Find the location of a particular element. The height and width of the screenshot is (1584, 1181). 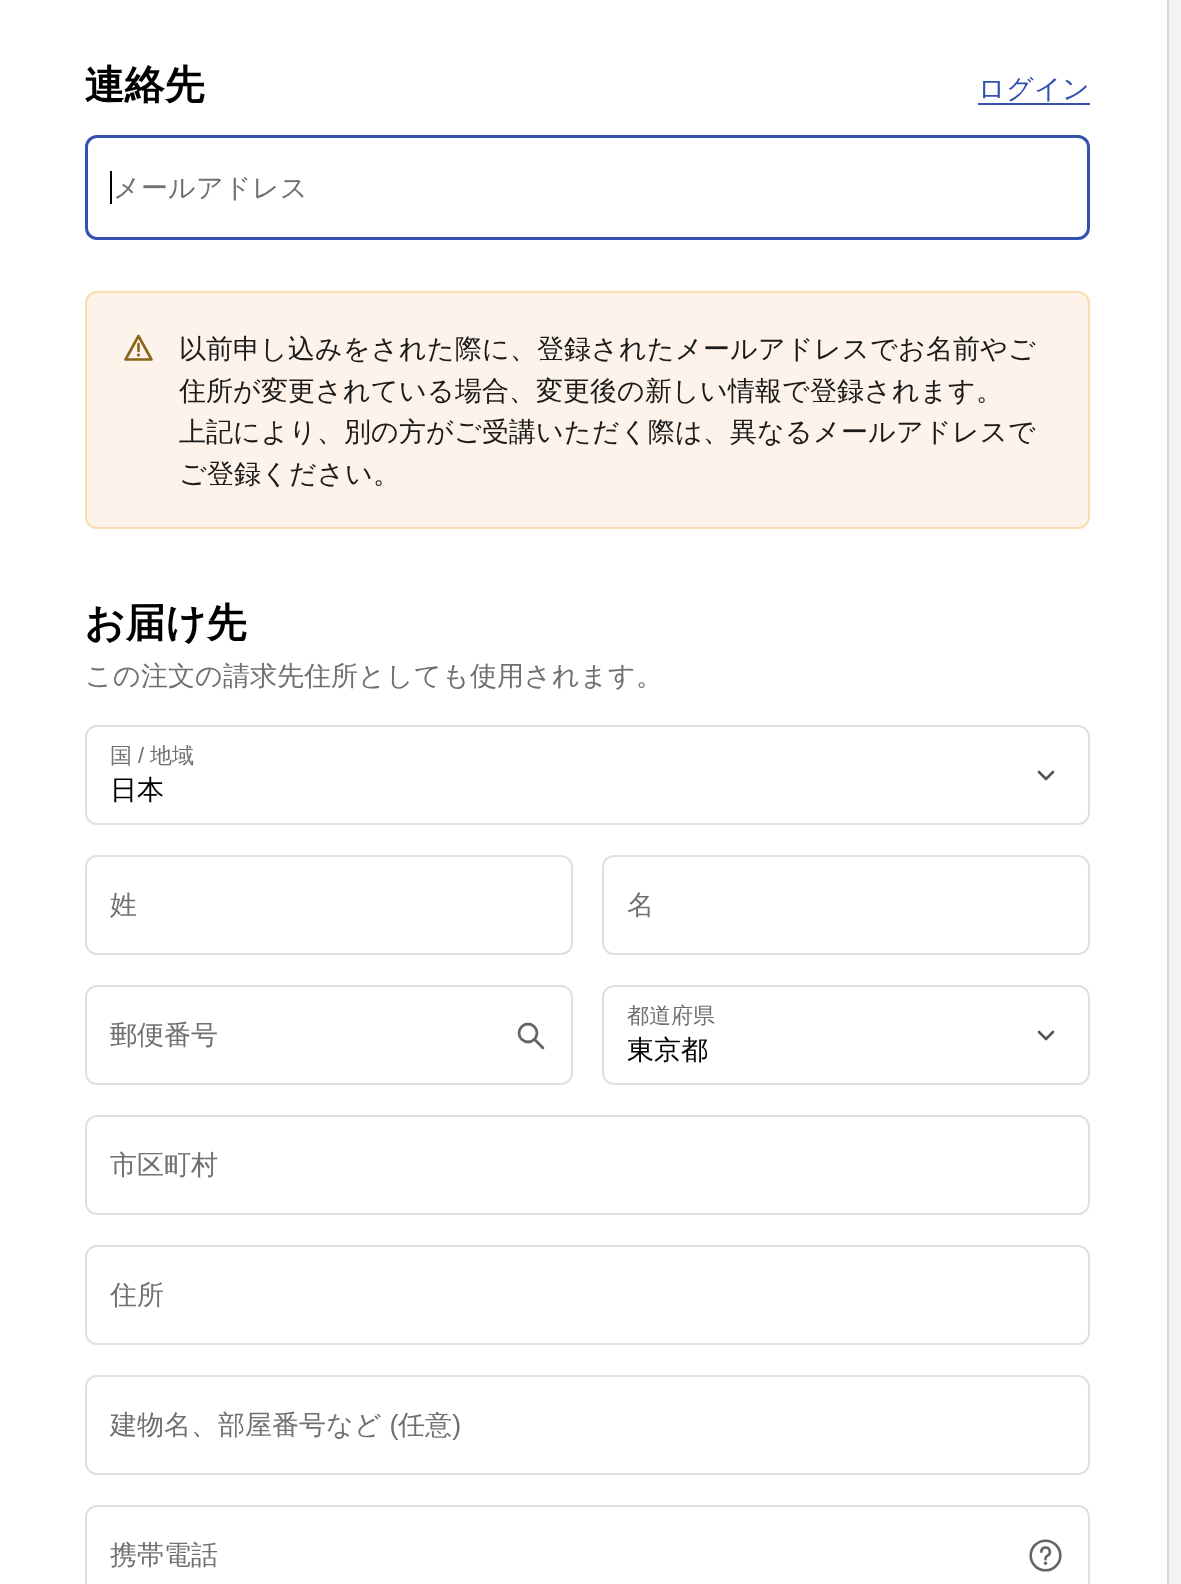

login-link: ログイン is located at coordinates (1034, 89).